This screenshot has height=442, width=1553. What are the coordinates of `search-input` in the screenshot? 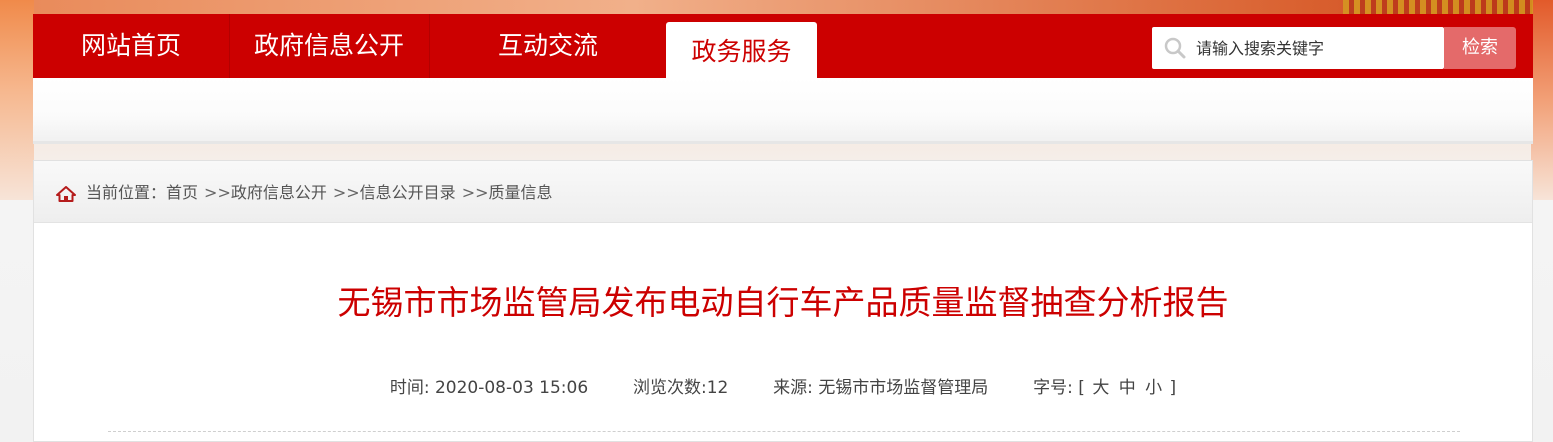 It's located at (1318, 48).